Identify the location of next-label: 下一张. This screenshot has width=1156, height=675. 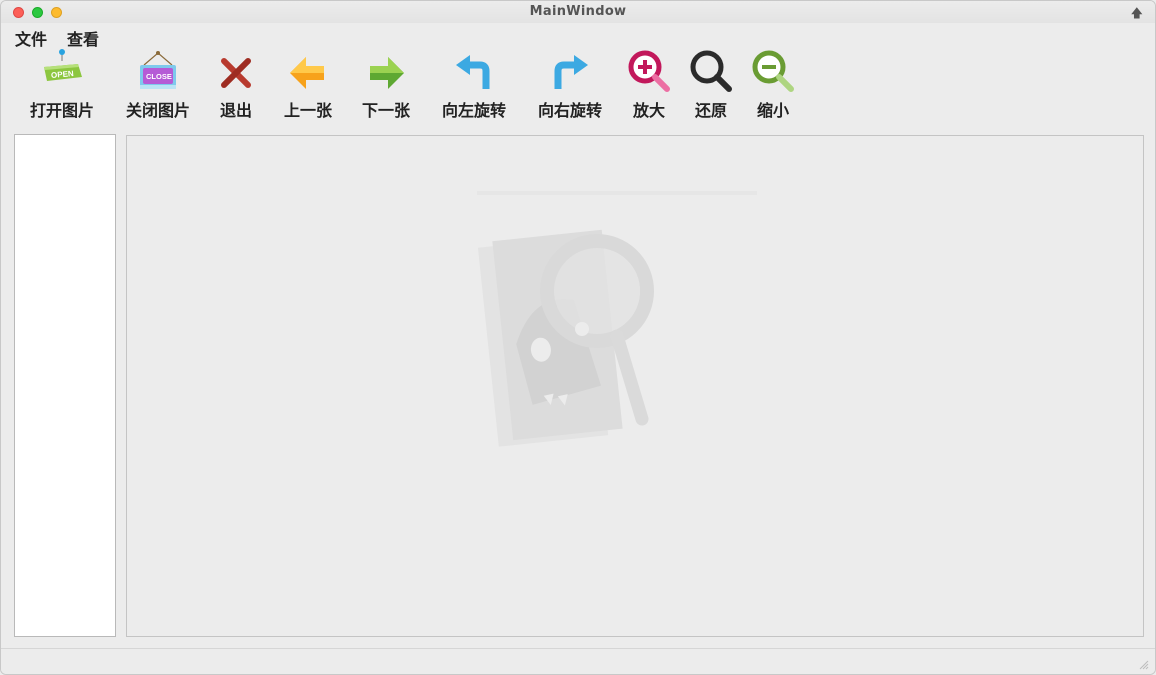
(385, 110).